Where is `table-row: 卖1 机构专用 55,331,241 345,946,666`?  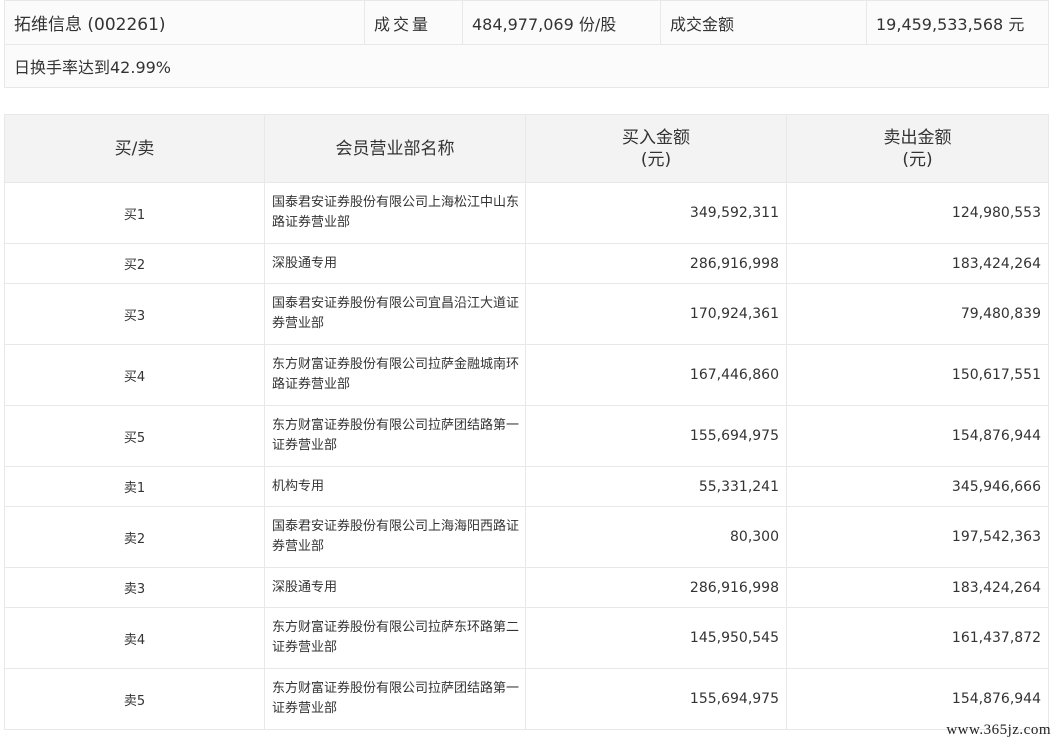
table-row: 卖1 机构专用 55,331,241 345,946,666 is located at coordinates (526, 486).